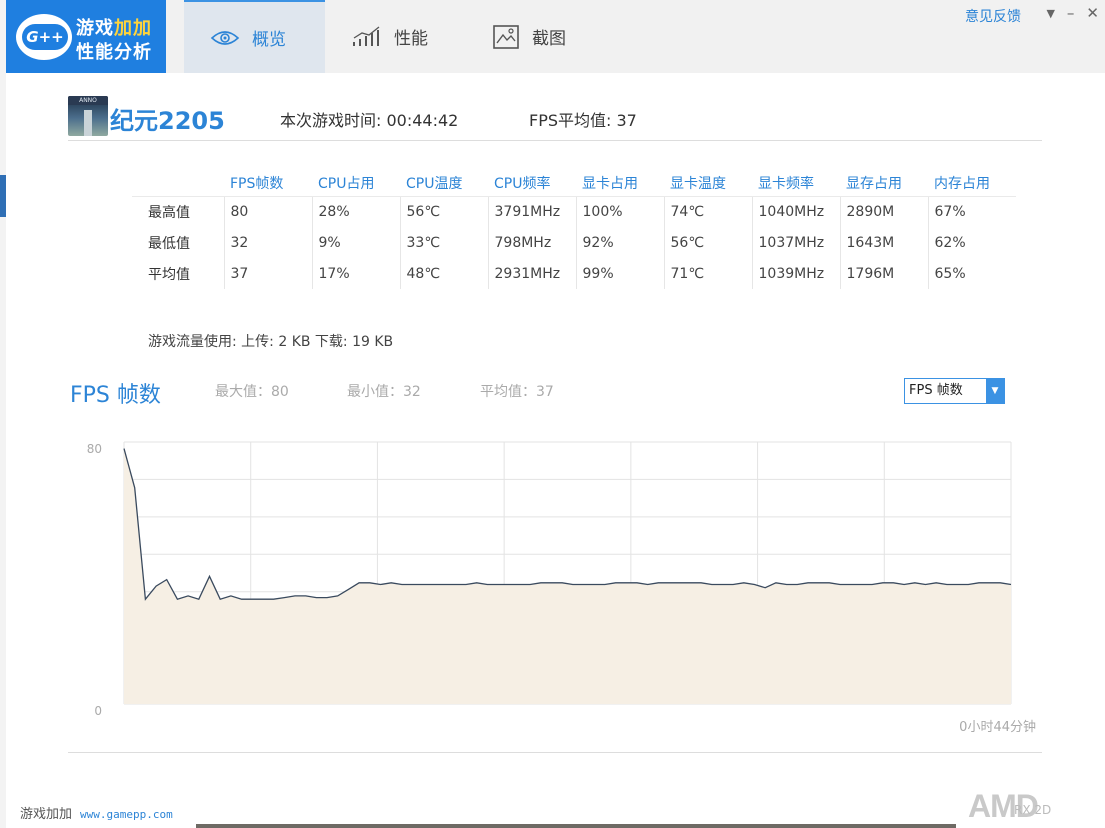 This screenshot has width=1105, height=828. Describe the element at coordinates (114, 52) in the screenshot. I see `logo-line2: 性能分析` at that location.